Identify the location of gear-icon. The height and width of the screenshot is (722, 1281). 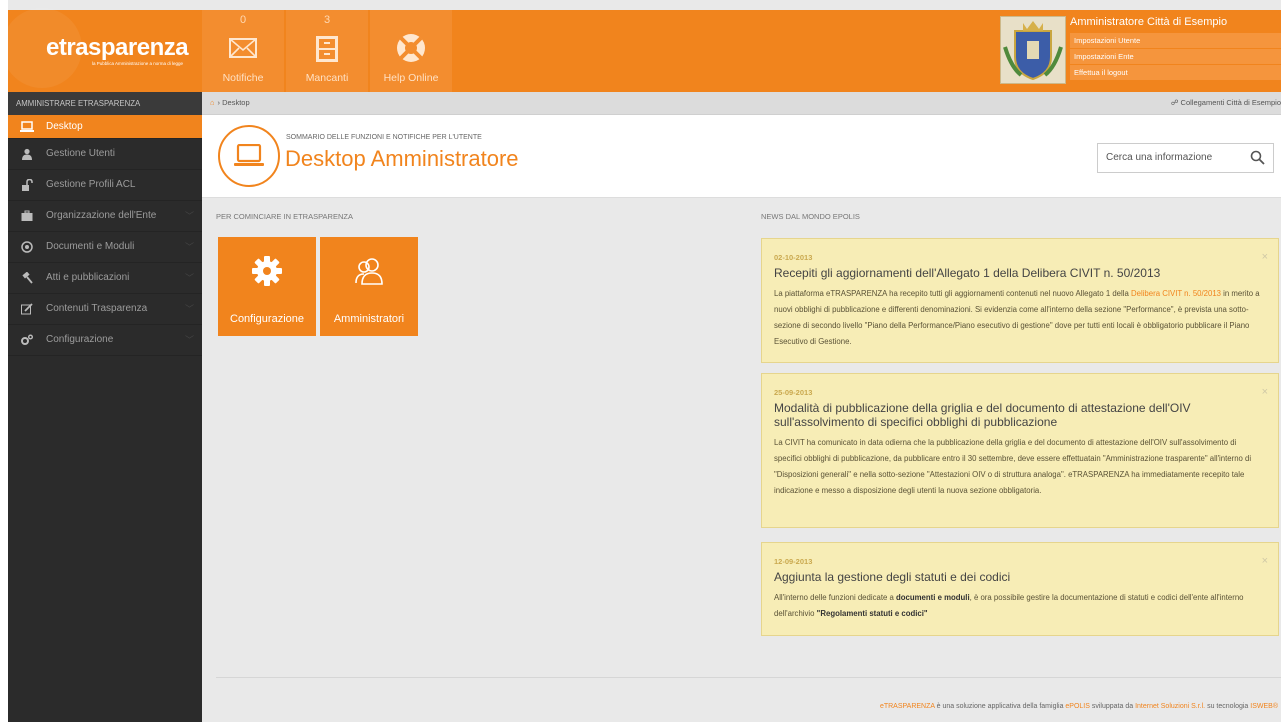
(267, 271).